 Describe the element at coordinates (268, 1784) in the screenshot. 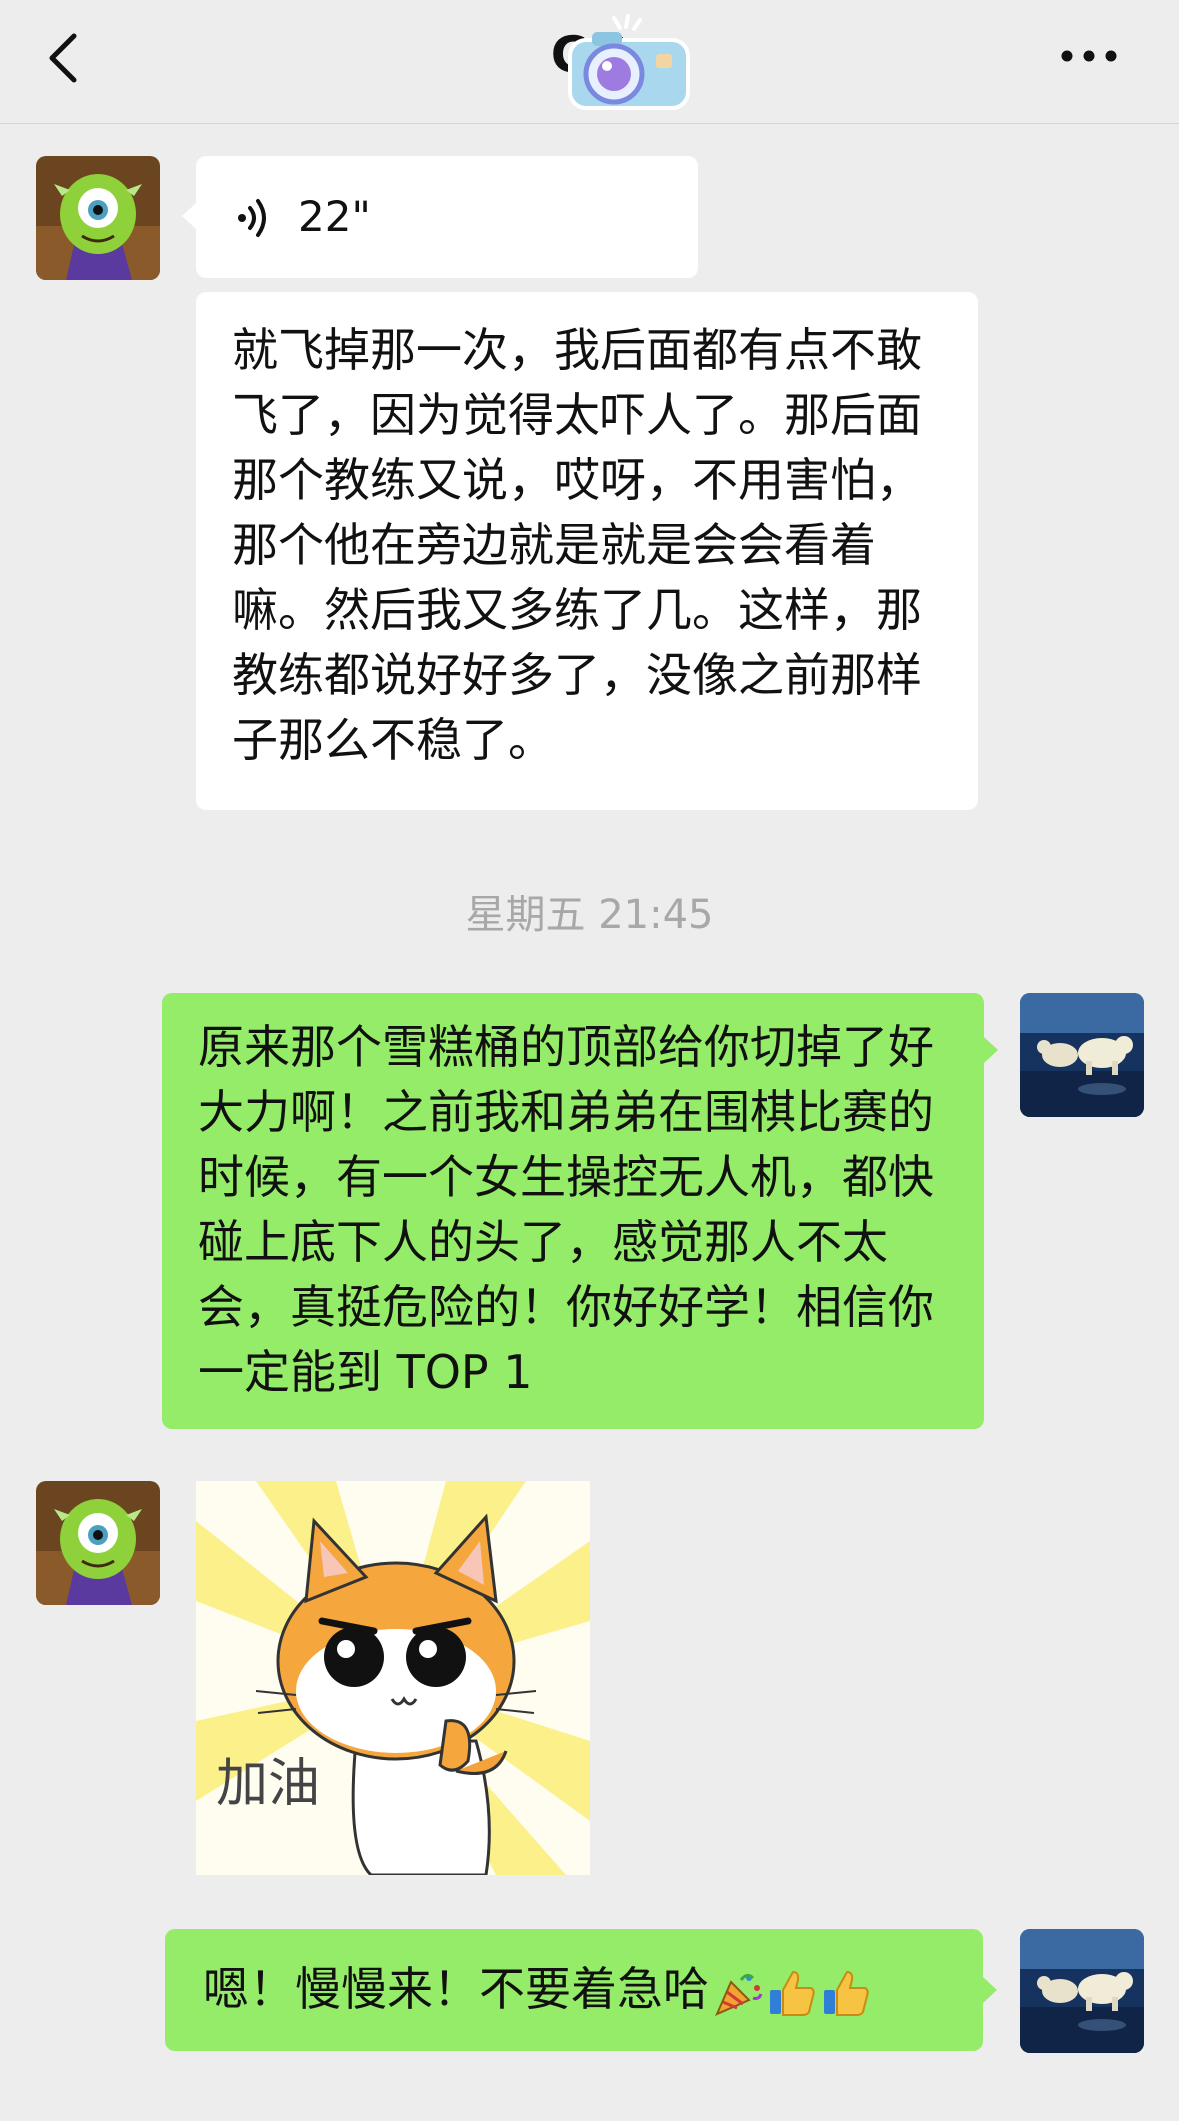

I see `sticker-caption: 加油` at that location.